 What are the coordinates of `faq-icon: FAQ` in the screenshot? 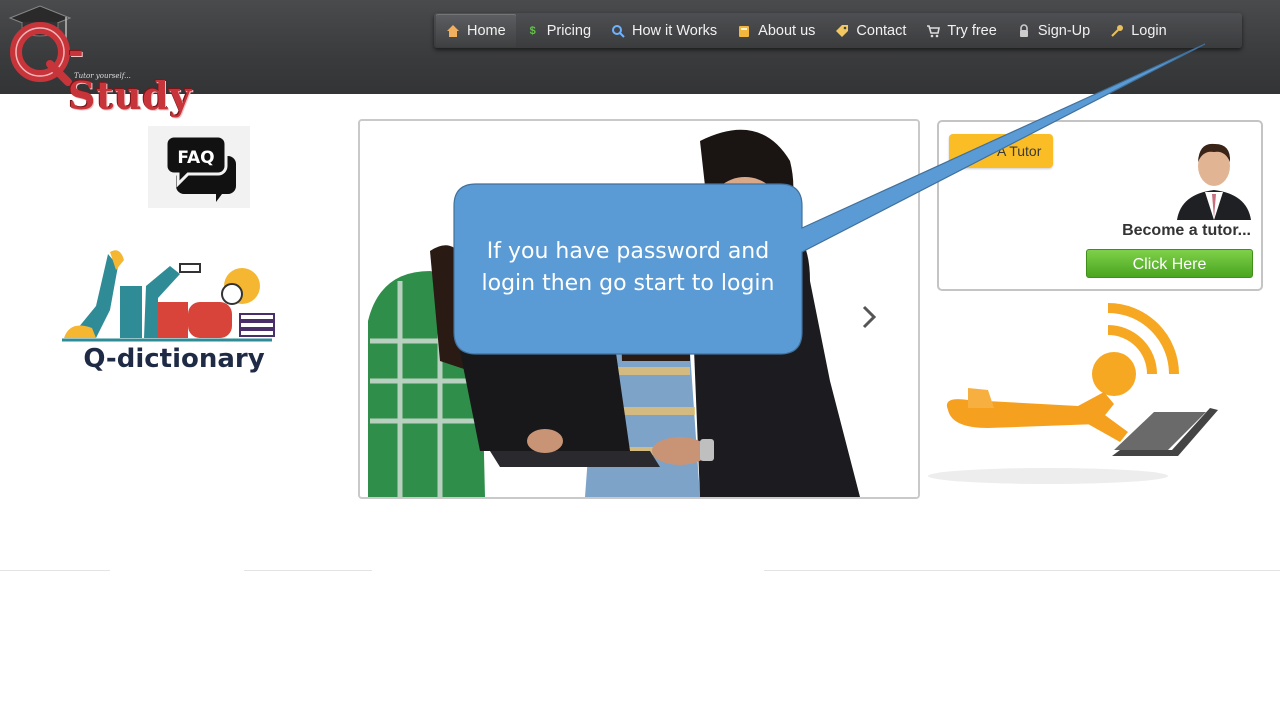 It's located at (200, 168).